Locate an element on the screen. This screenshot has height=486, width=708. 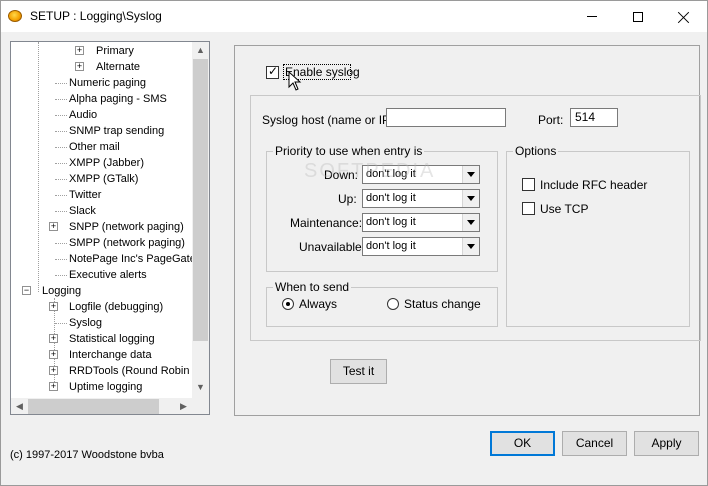
ok-button: OK is located at coordinates (522, 443).